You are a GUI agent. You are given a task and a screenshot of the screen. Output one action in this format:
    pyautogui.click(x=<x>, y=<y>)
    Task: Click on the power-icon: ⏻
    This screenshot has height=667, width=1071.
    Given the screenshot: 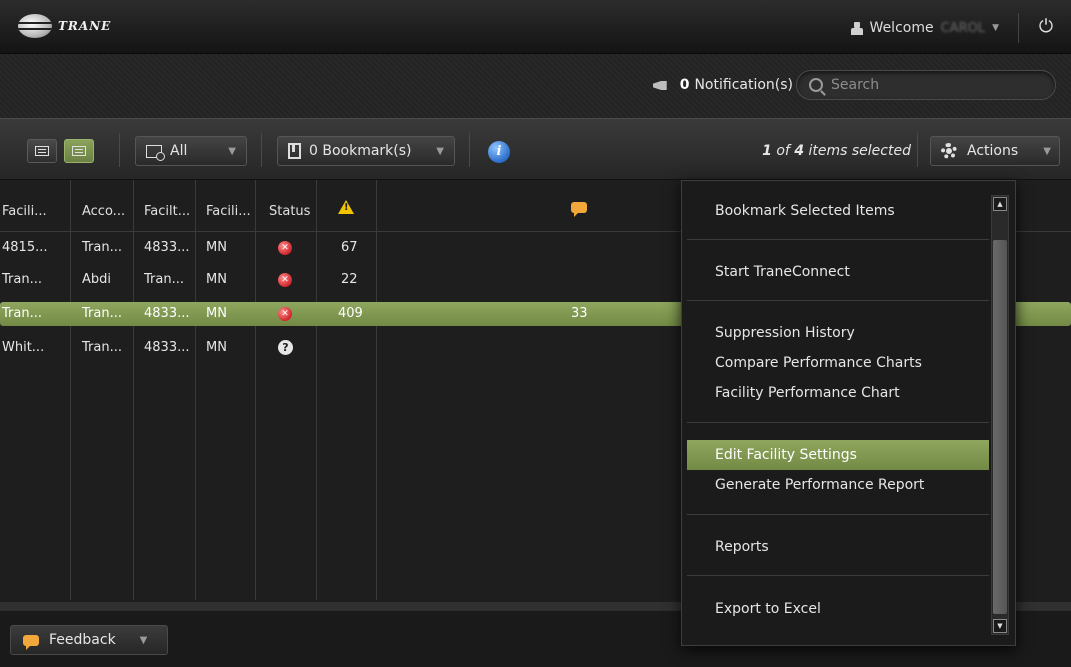 What is the action you would take?
    pyautogui.click(x=1046, y=27)
    